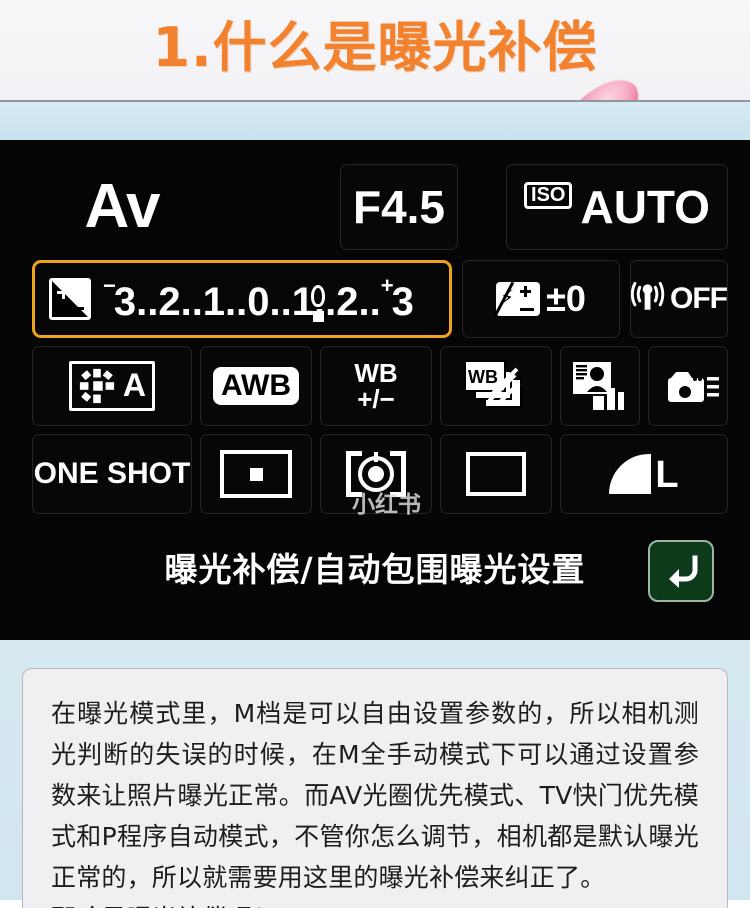 The image size is (750, 908). What do you see at coordinates (683, 571) in the screenshot?
I see `return-arrow-icon` at bounding box center [683, 571].